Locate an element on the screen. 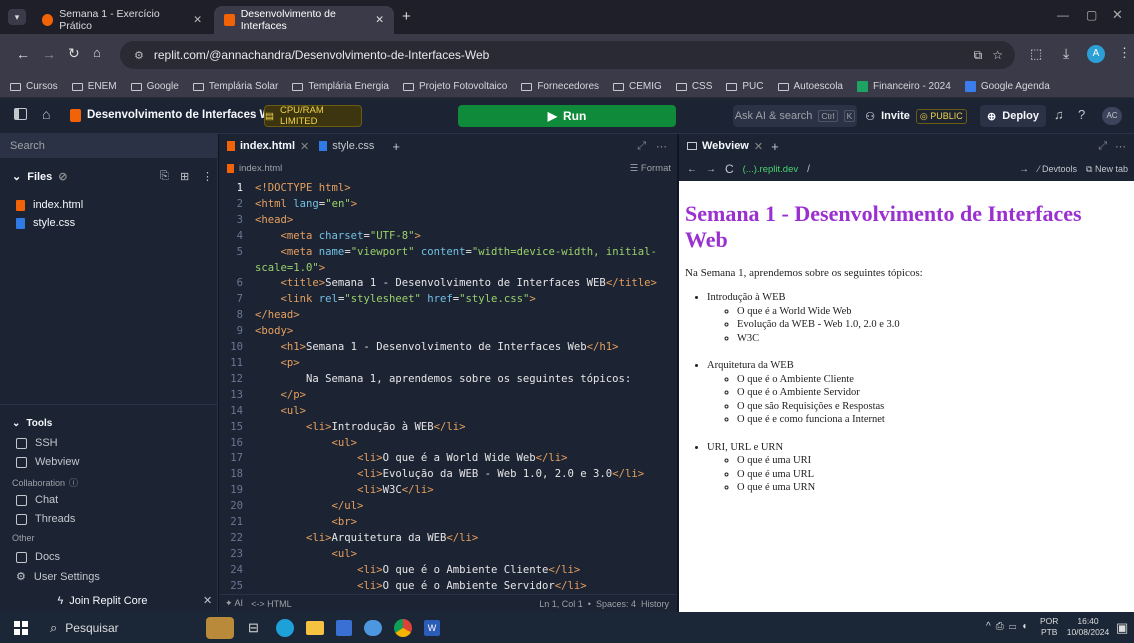  search-input: Search is located at coordinates (108, 146).